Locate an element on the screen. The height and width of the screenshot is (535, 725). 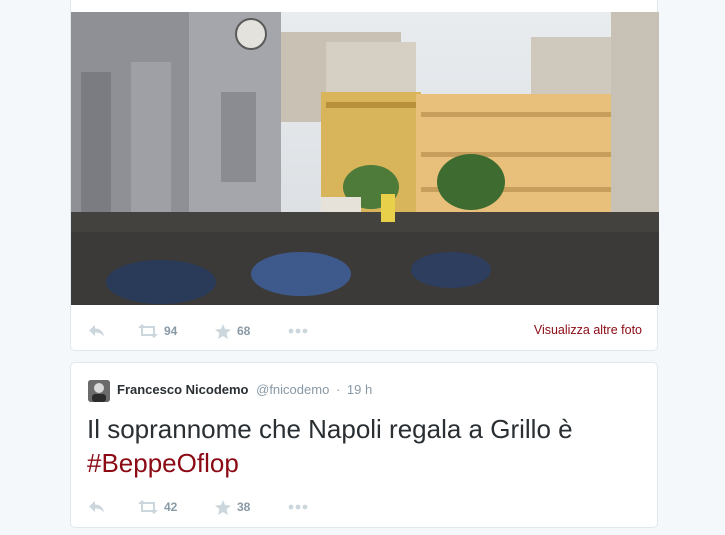
favorite-count: 38 is located at coordinates (244, 507).